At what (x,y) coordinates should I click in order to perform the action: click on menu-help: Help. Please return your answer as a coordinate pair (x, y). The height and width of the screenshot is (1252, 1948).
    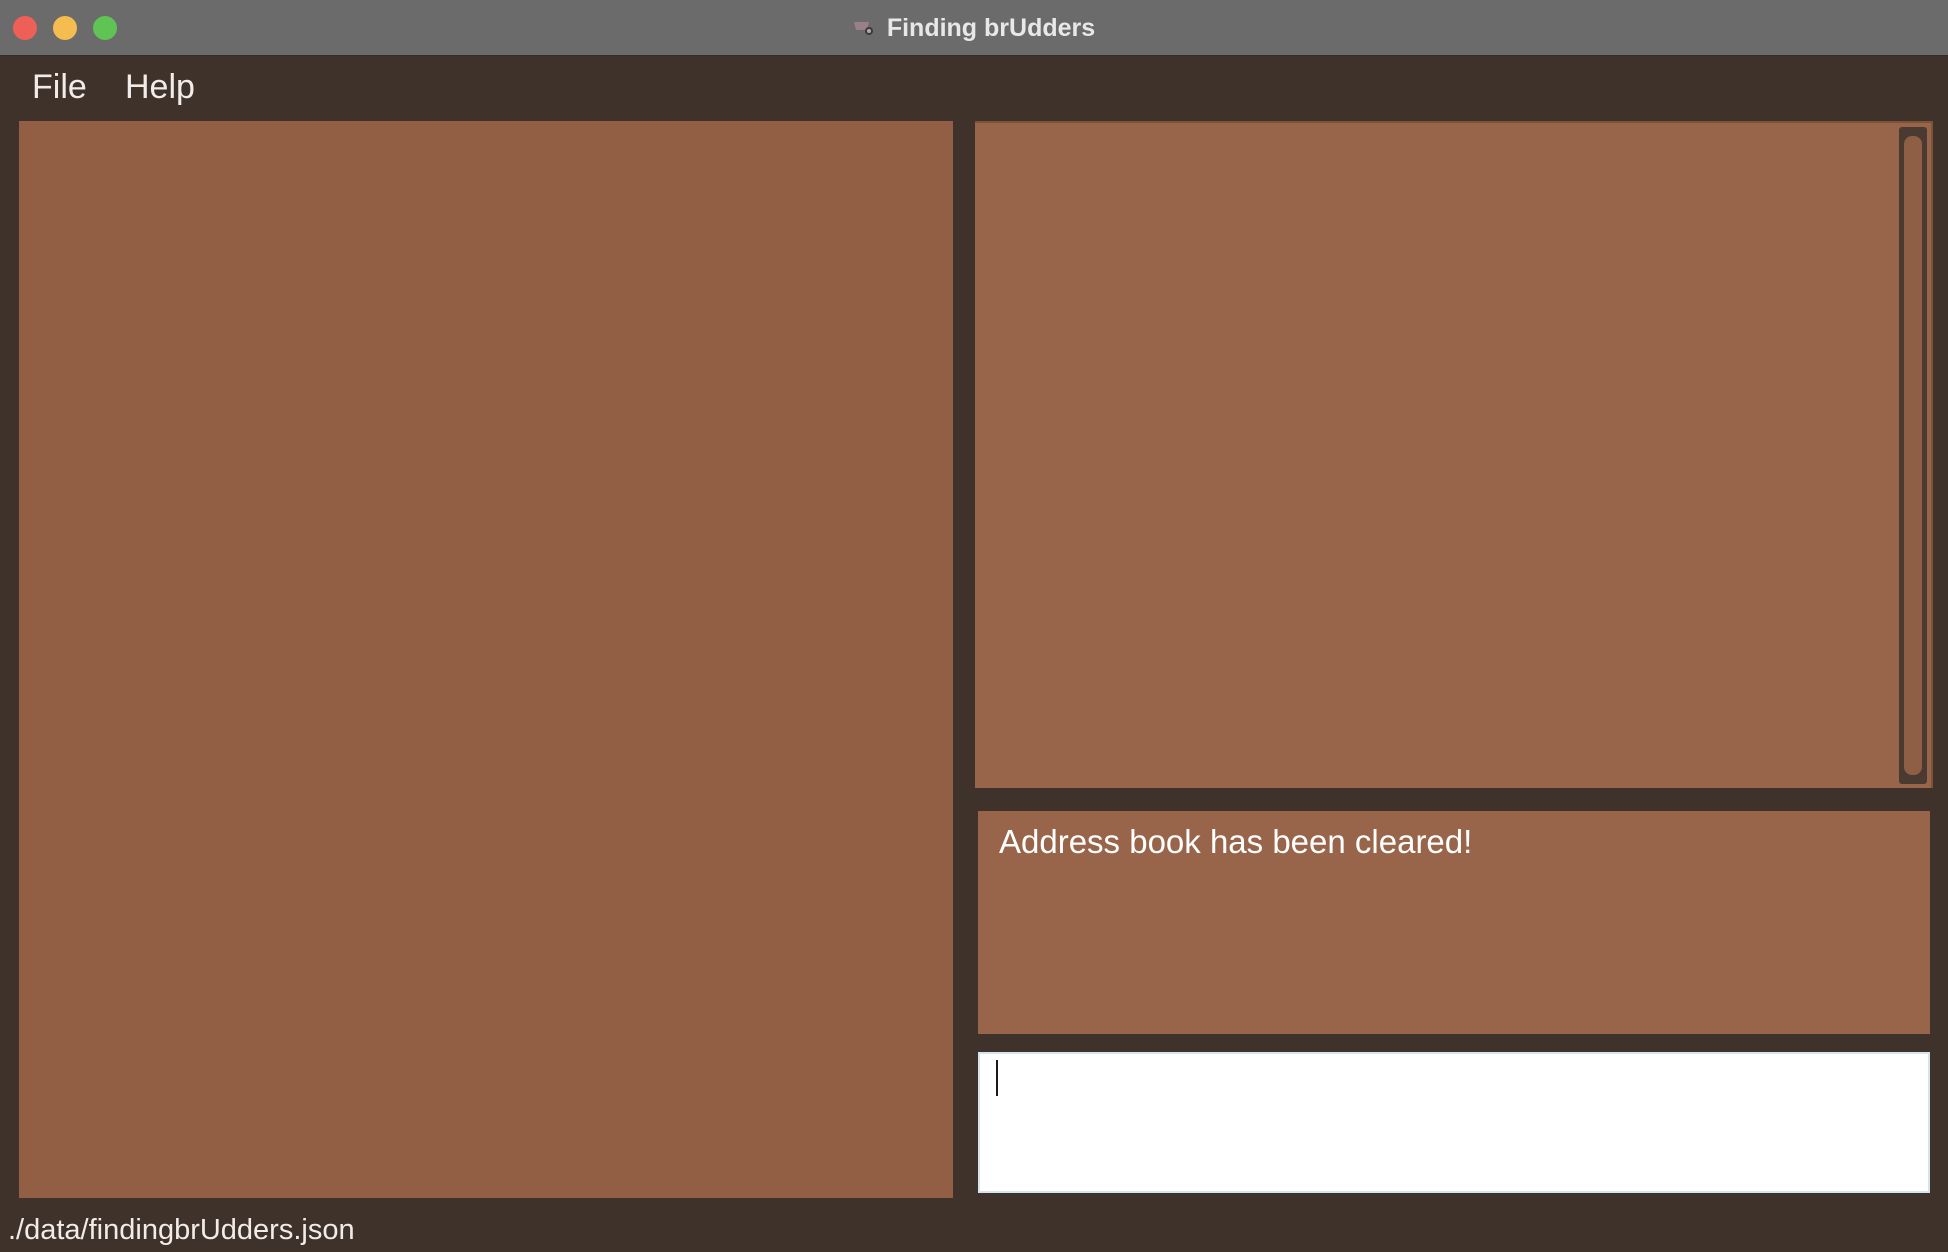
    Looking at the image, I should click on (160, 87).